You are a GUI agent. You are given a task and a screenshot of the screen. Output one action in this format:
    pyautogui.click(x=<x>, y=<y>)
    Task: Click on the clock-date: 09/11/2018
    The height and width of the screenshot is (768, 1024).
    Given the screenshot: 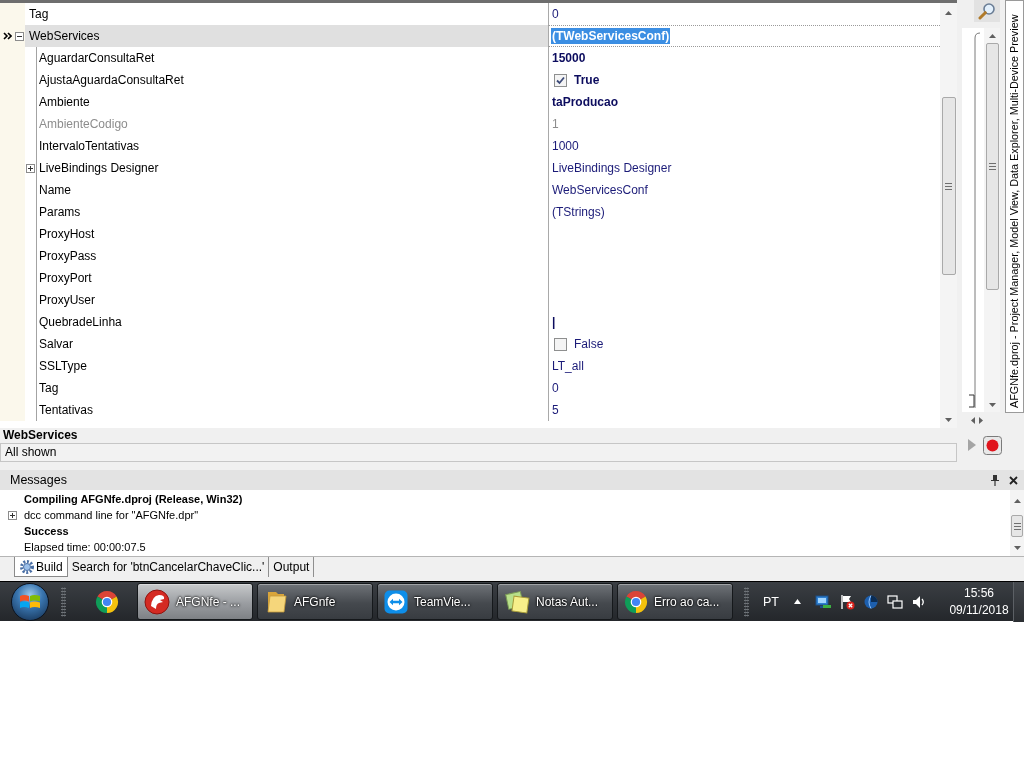 What is the action you would take?
    pyautogui.click(x=979, y=610)
    